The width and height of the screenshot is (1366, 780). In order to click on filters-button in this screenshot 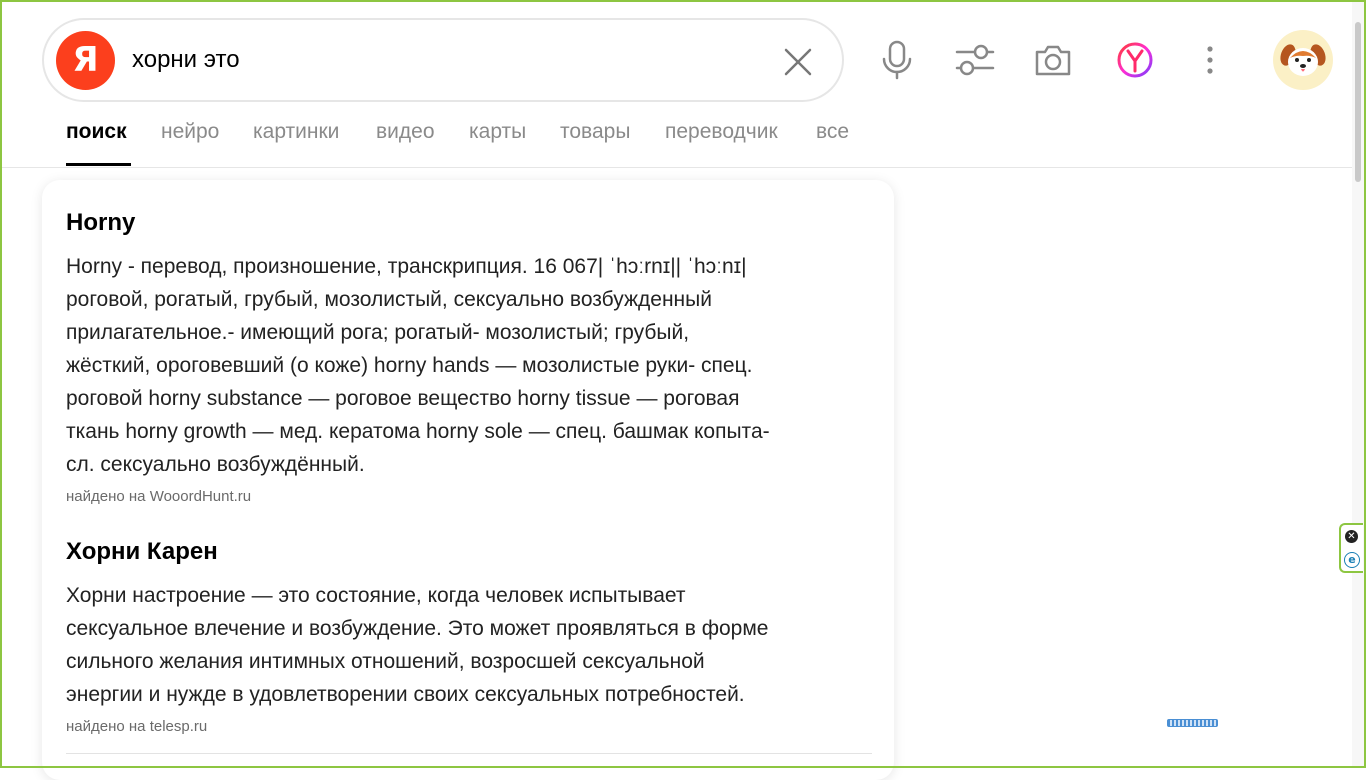, I will do `click(975, 60)`.